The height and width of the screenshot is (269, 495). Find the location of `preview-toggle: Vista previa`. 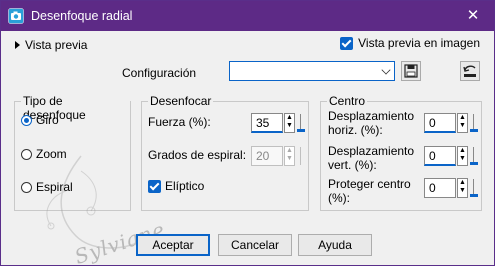

preview-toggle: Vista previa is located at coordinates (51, 45).